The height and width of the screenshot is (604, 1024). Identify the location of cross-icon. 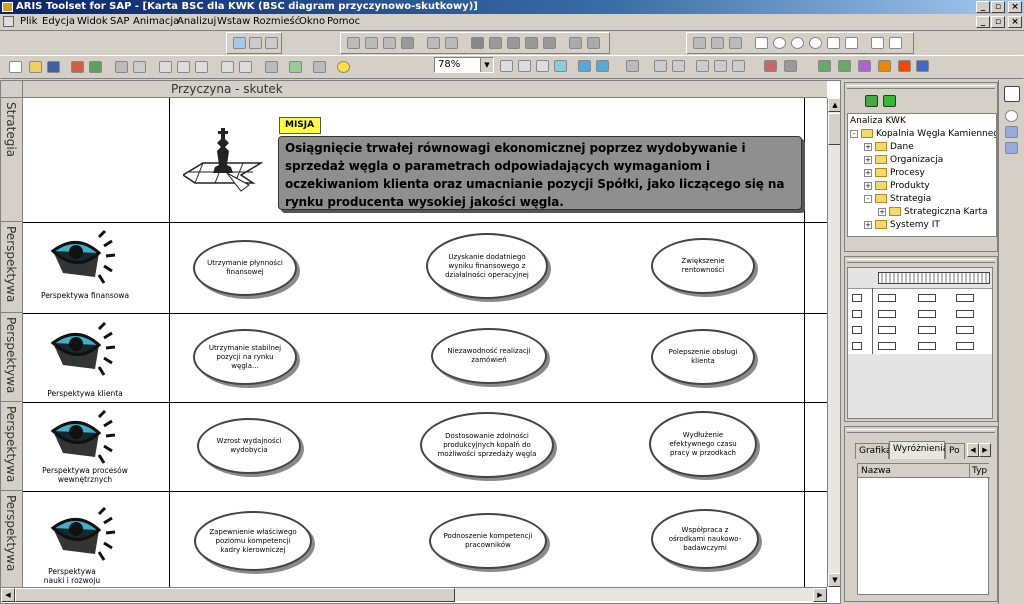
(593, 43).